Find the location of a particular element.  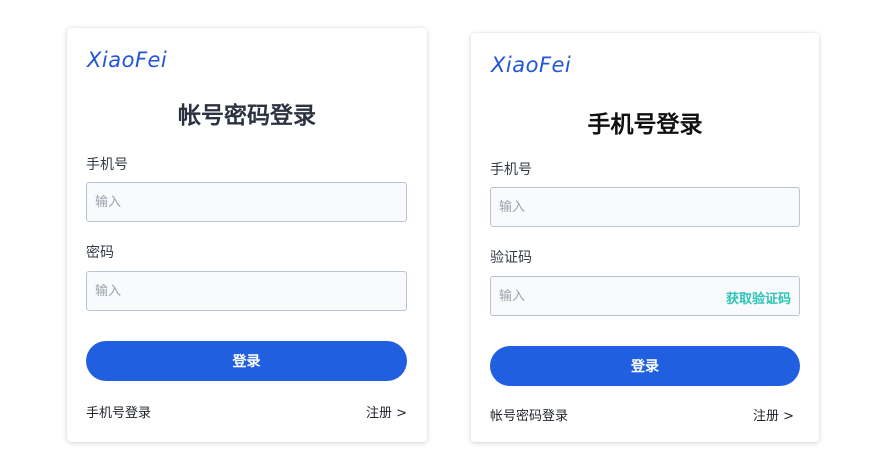

phone-login-link: 手机号登录 is located at coordinates (118, 411).